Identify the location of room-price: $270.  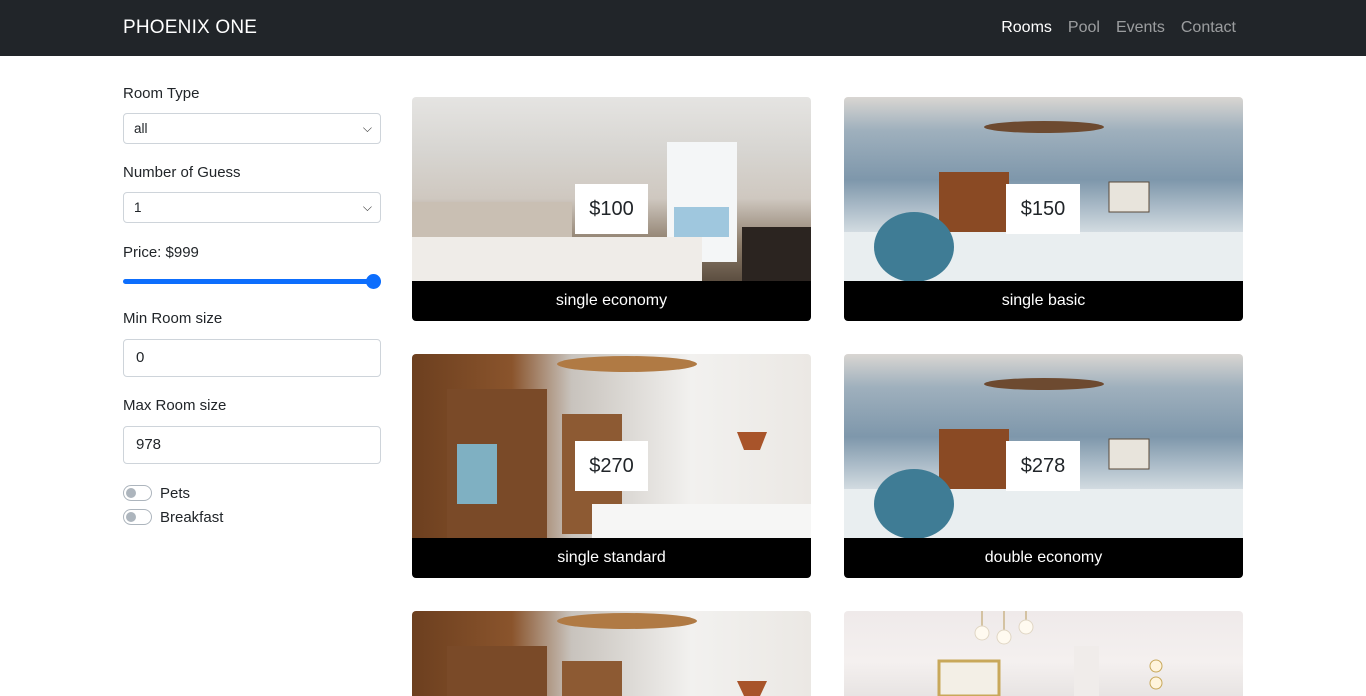
(611, 466).